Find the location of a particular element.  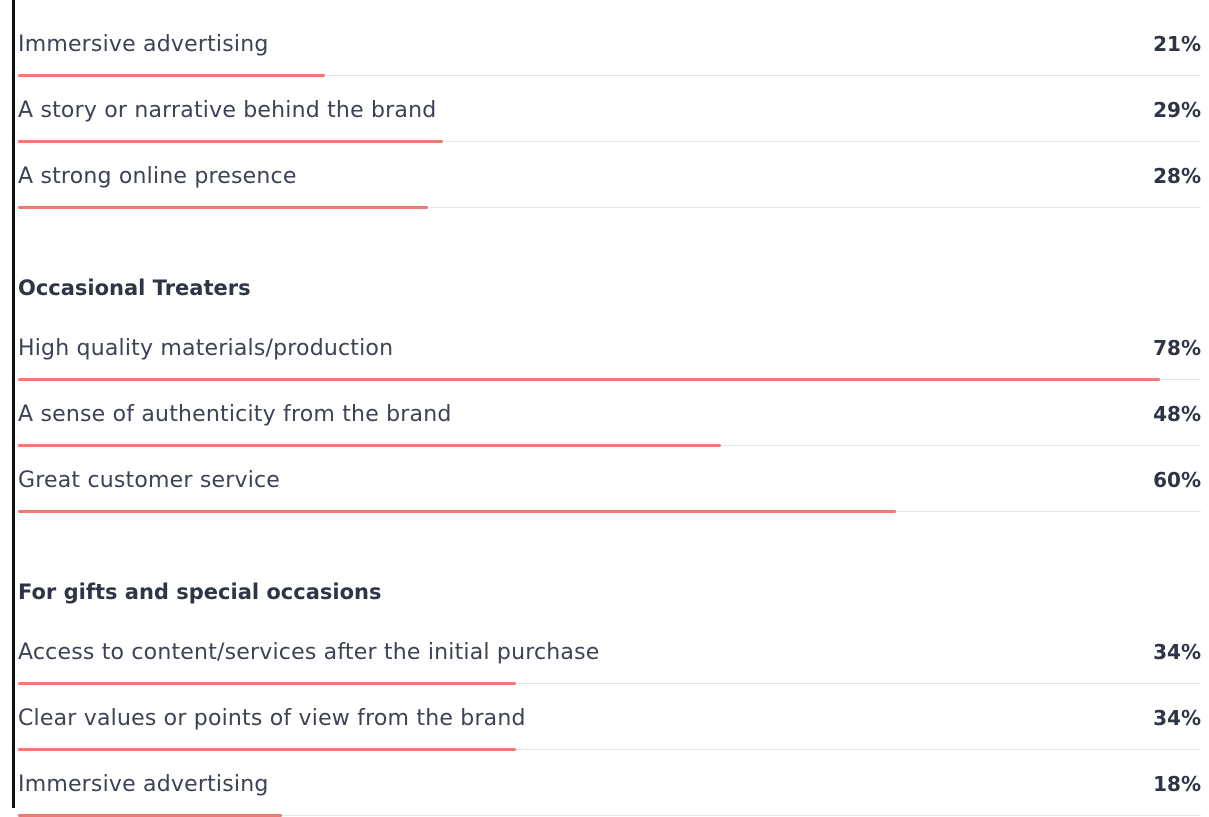

bar-label: A strong online presence is located at coordinates (157, 176).